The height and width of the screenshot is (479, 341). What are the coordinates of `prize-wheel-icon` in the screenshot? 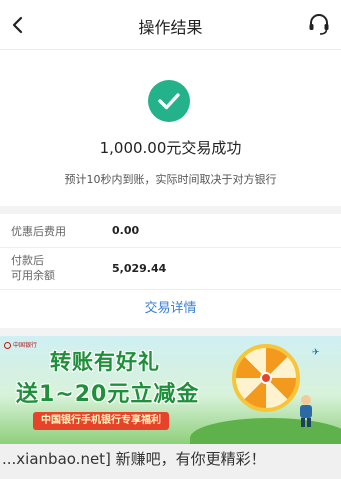 It's located at (266, 378).